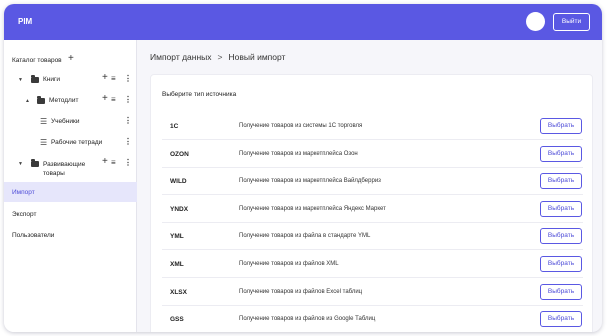 The width and height of the screenshot is (607, 336). What do you see at coordinates (298, 153) in the screenshot?
I see `source-description: Получение товаров из маркетплейса Озон` at bounding box center [298, 153].